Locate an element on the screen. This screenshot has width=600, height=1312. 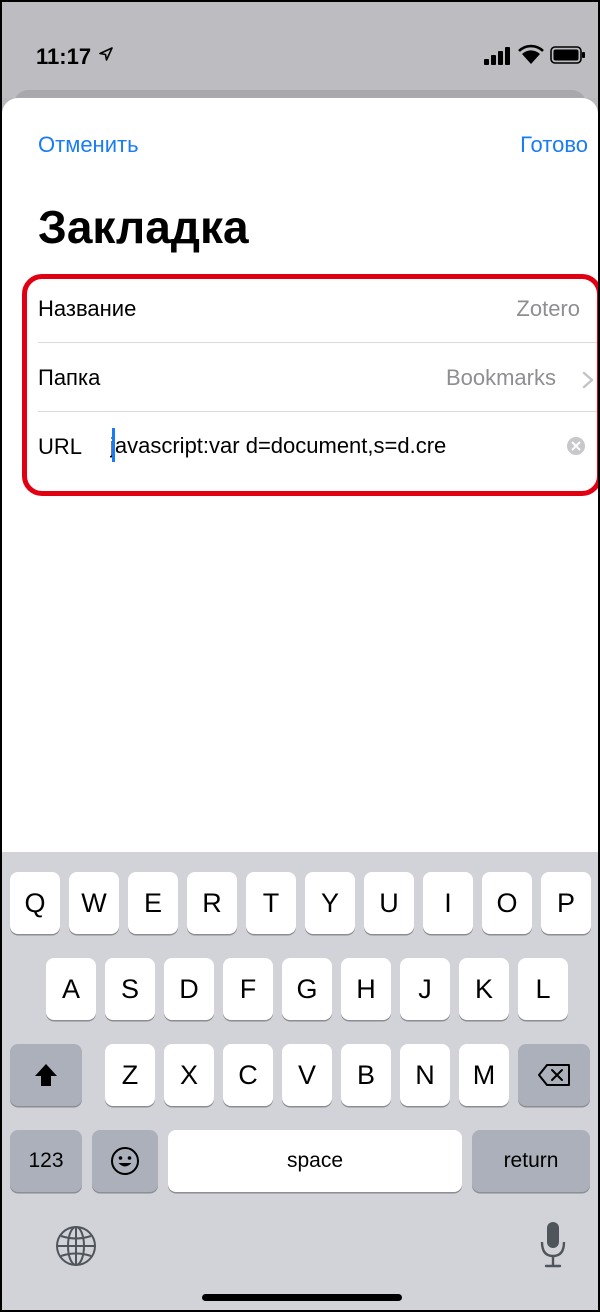
key-y: Y is located at coordinates (330, 903).